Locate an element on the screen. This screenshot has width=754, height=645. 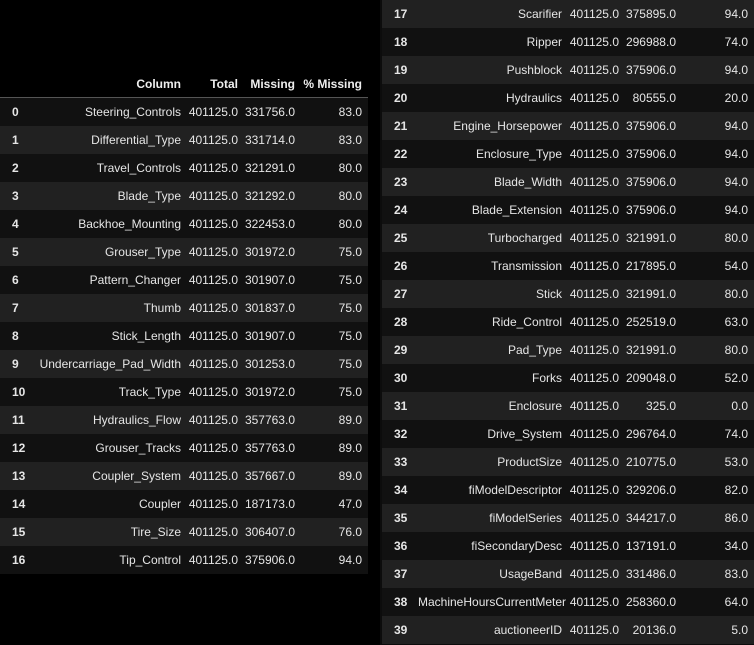
row-index: 13 is located at coordinates (18, 476).